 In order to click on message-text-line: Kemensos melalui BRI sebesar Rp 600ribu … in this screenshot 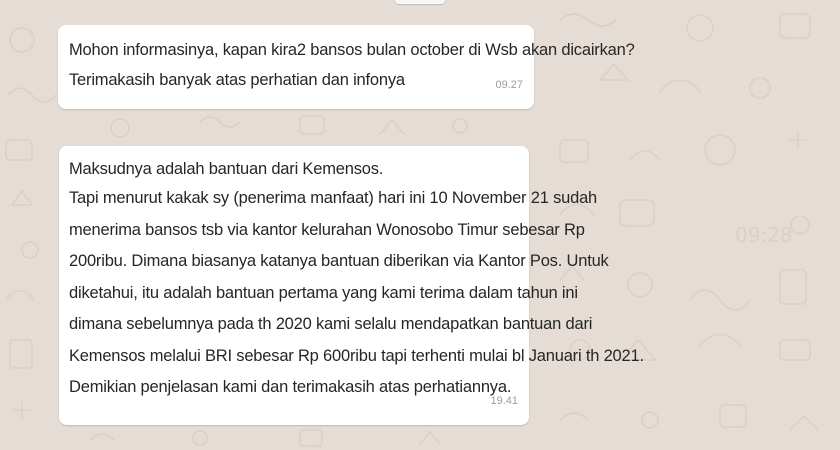, I will do `click(356, 355)`.